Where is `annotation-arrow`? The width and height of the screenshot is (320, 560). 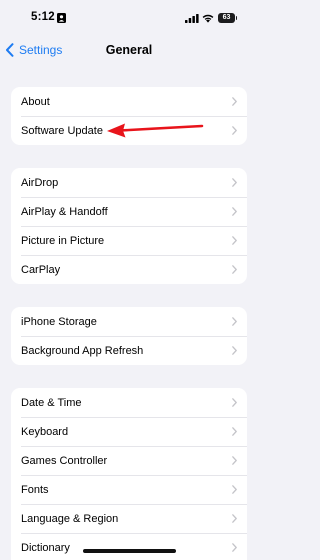 annotation-arrow is located at coordinates (155, 130).